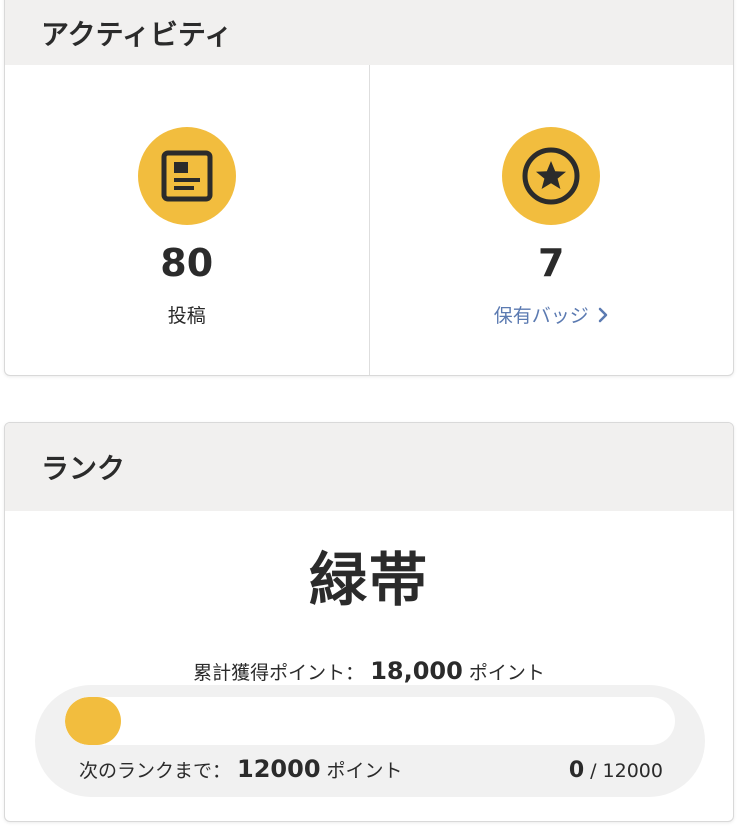 The height and width of the screenshot is (840, 740). Describe the element at coordinates (93, 721) in the screenshot. I see `progress-bar-fill` at that location.